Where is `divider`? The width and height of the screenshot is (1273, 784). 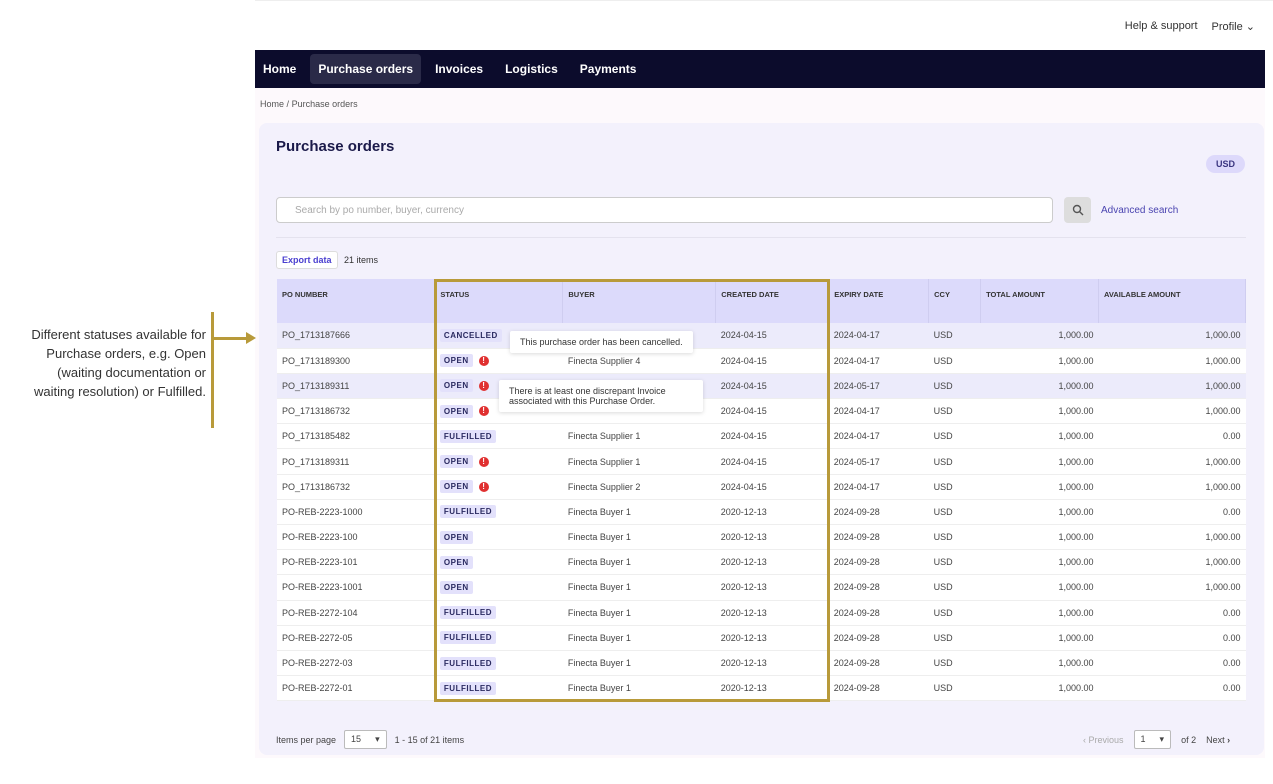
divider is located at coordinates (761, 237).